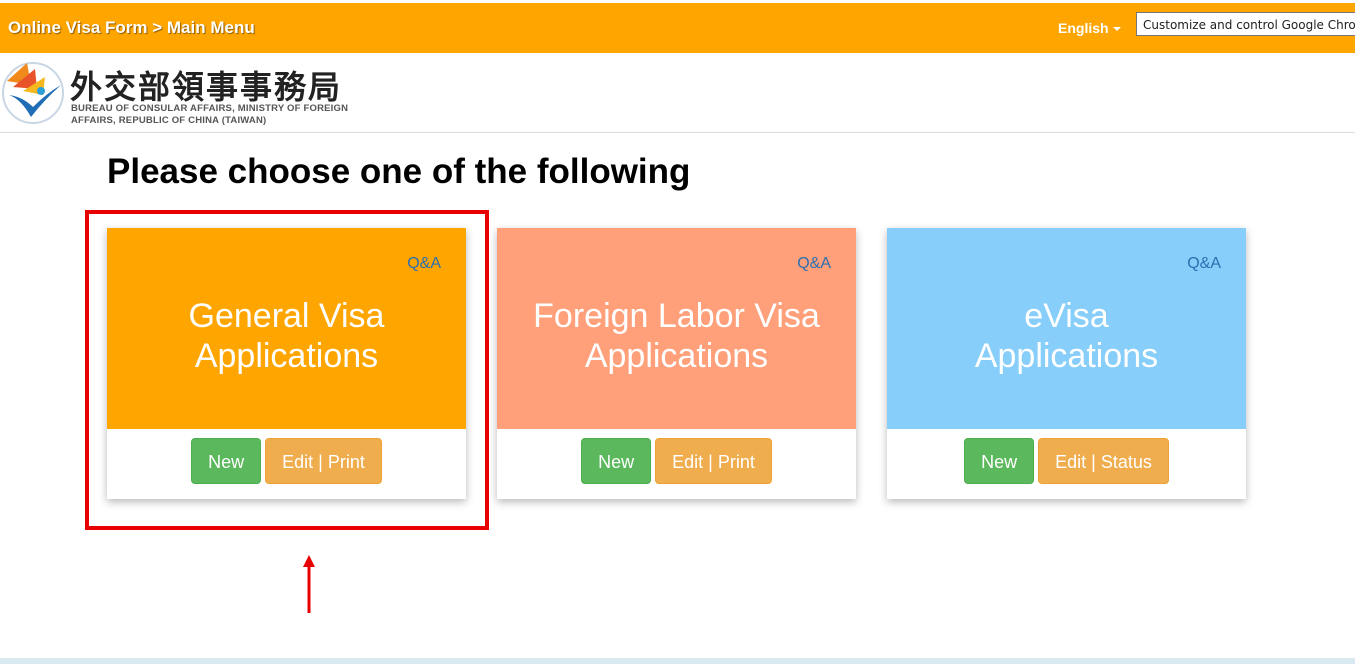  I want to click on card-banner: Q&A eVisa Applications, so click(1066, 328).